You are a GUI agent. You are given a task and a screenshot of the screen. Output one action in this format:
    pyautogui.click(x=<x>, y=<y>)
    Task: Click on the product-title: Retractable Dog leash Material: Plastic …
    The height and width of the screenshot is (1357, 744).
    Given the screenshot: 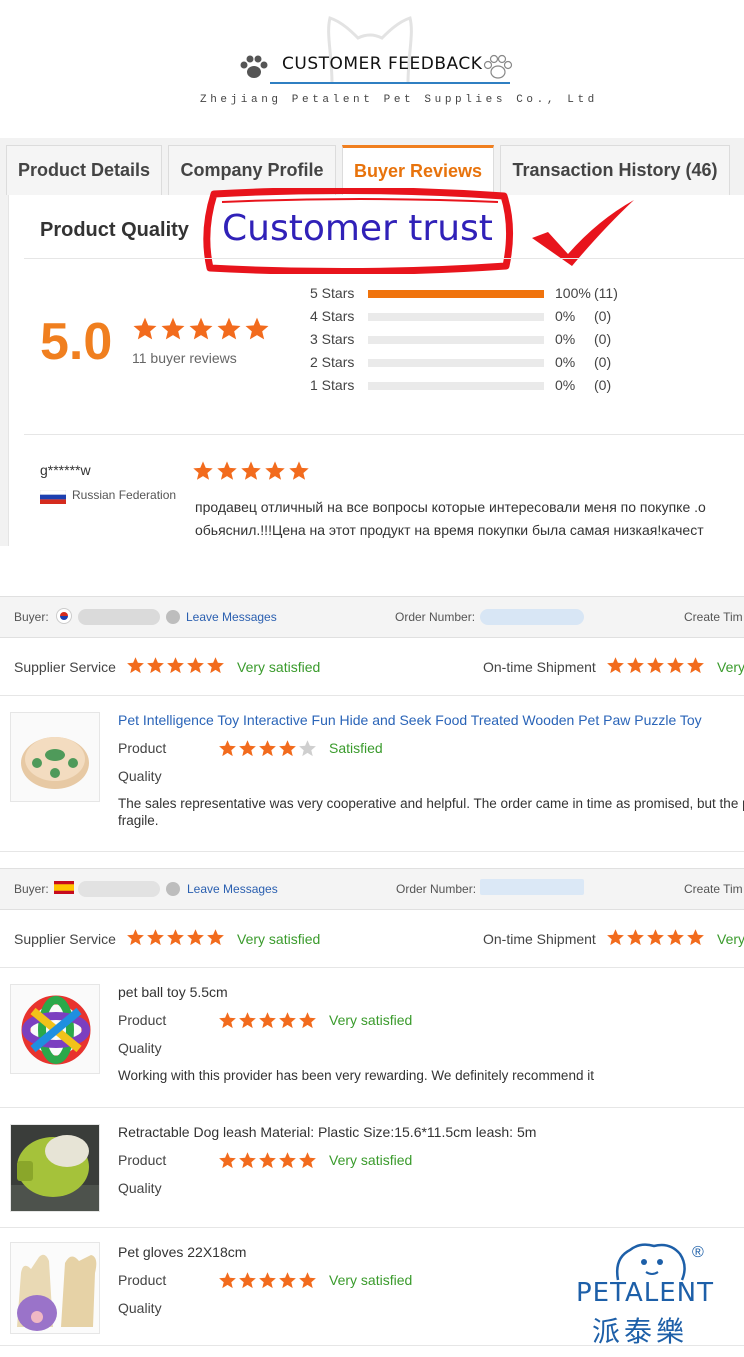 What is the action you would take?
    pyautogui.click(x=327, y=1132)
    